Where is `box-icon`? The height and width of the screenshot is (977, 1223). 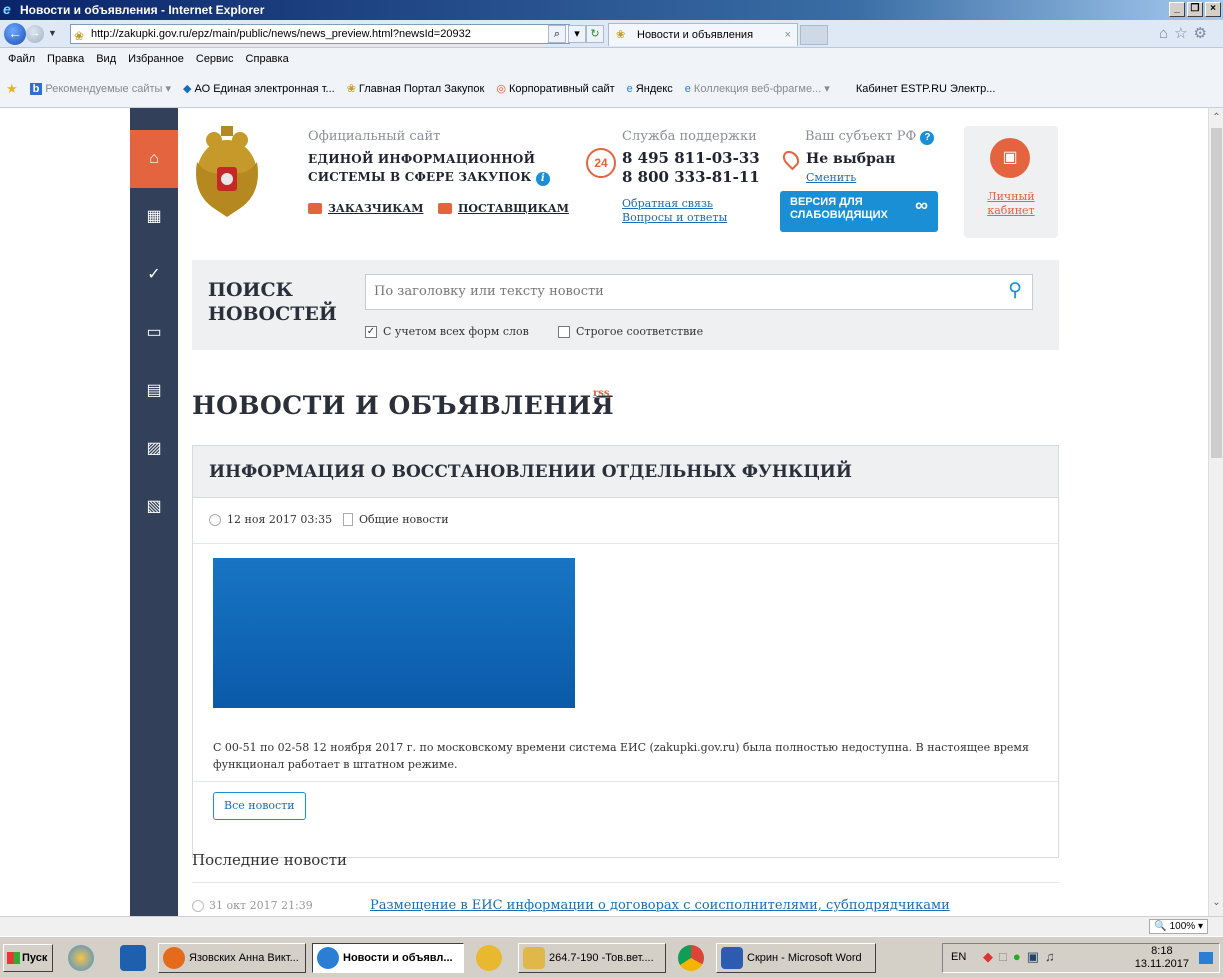
box-icon is located at coordinates (445, 208).